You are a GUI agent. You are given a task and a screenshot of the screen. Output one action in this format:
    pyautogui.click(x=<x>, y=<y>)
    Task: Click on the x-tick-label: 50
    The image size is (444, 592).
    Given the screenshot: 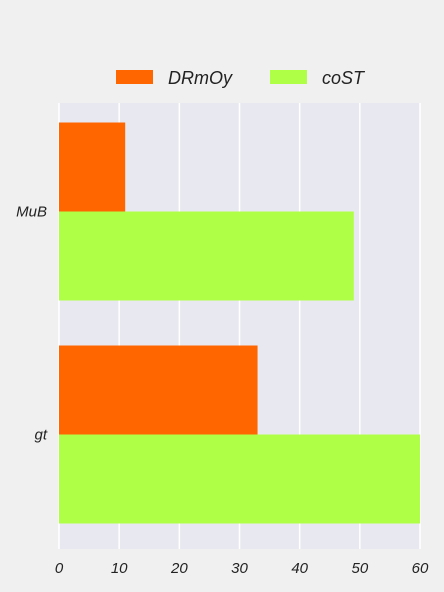 What is the action you would take?
    pyautogui.click(x=359, y=568)
    